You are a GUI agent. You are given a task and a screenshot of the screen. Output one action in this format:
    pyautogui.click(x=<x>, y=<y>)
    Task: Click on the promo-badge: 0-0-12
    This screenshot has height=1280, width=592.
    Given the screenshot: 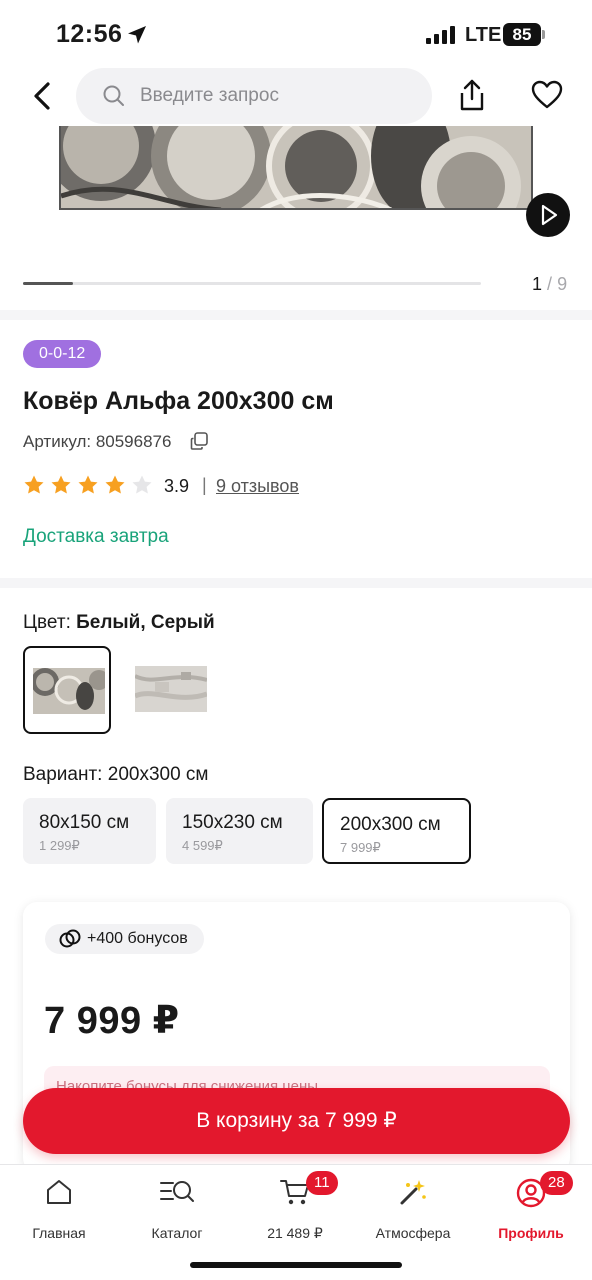 What is the action you would take?
    pyautogui.click(x=62, y=354)
    